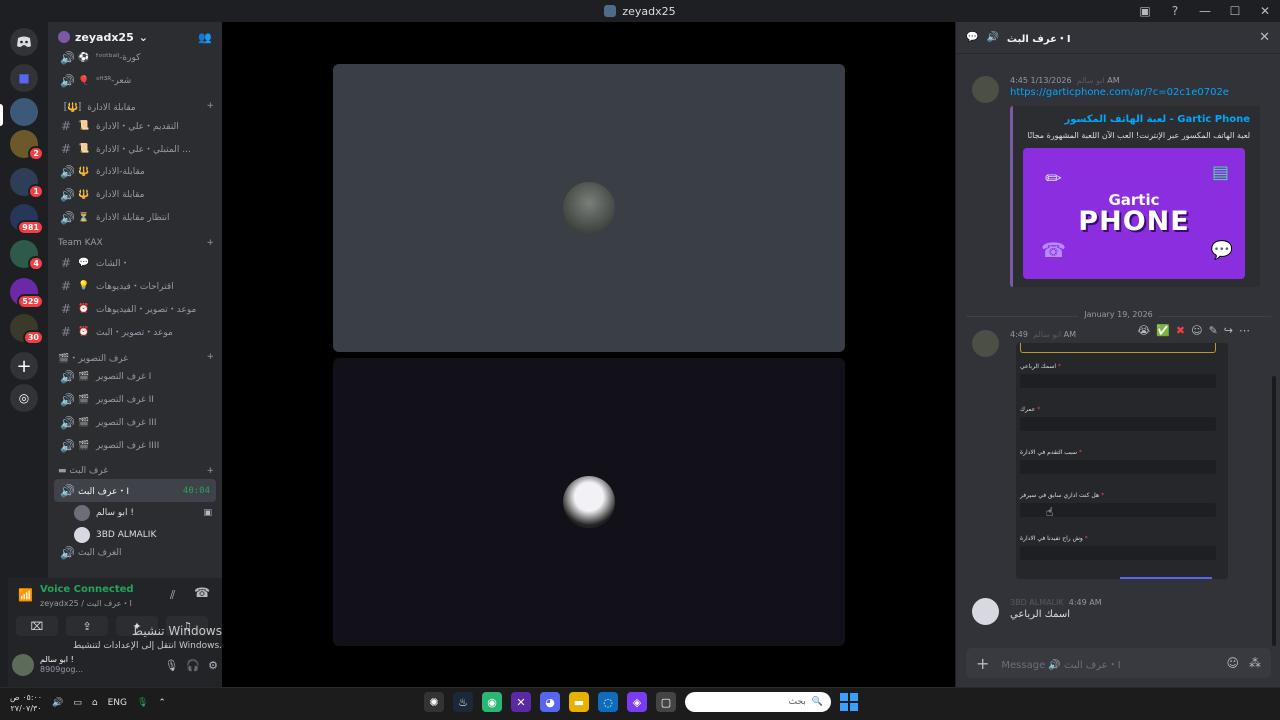 The height and width of the screenshot is (720, 1280). Describe the element at coordinates (135, 285) in the screenshot. I see `channel-team-2: # 💡 اقتراحات・فيديوهات` at that location.